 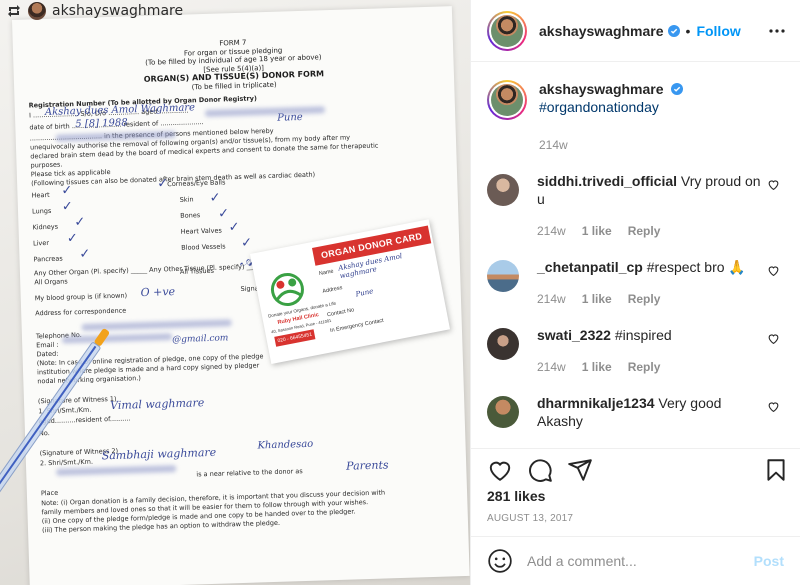 I want to click on card-address-label: Address, so click(x=332, y=290).